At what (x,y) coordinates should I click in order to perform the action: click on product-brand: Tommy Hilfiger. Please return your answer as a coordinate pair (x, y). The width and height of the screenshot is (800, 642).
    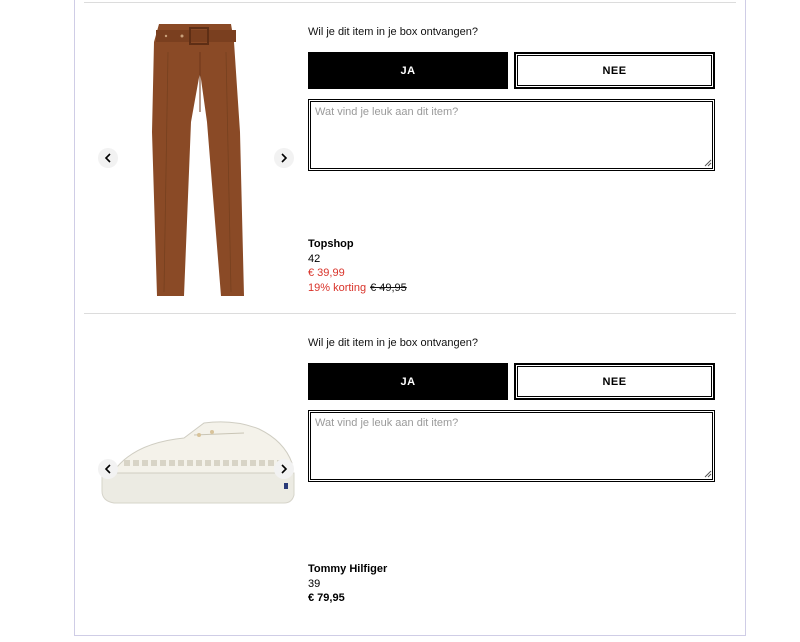
    Looking at the image, I should click on (348, 569).